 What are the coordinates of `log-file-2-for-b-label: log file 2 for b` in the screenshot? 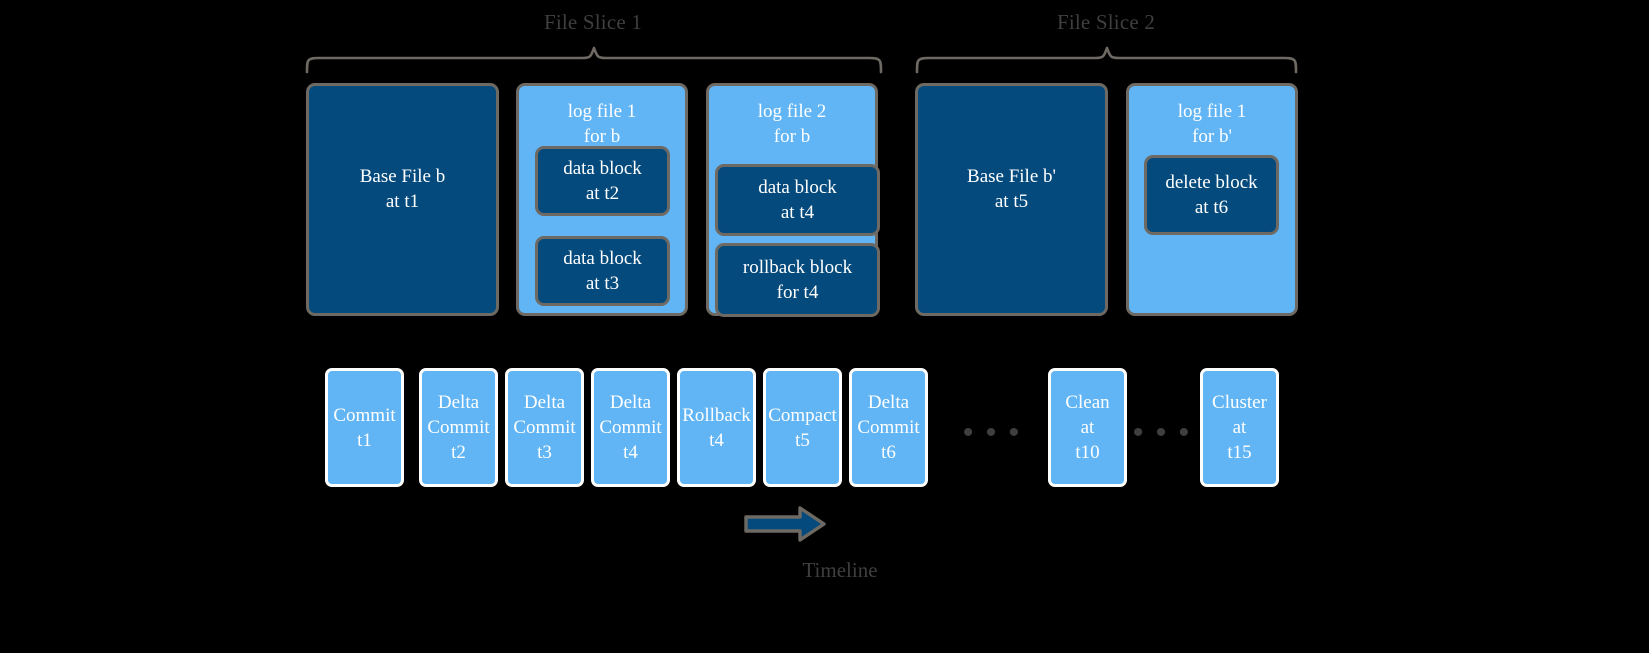 It's located at (792, 124).